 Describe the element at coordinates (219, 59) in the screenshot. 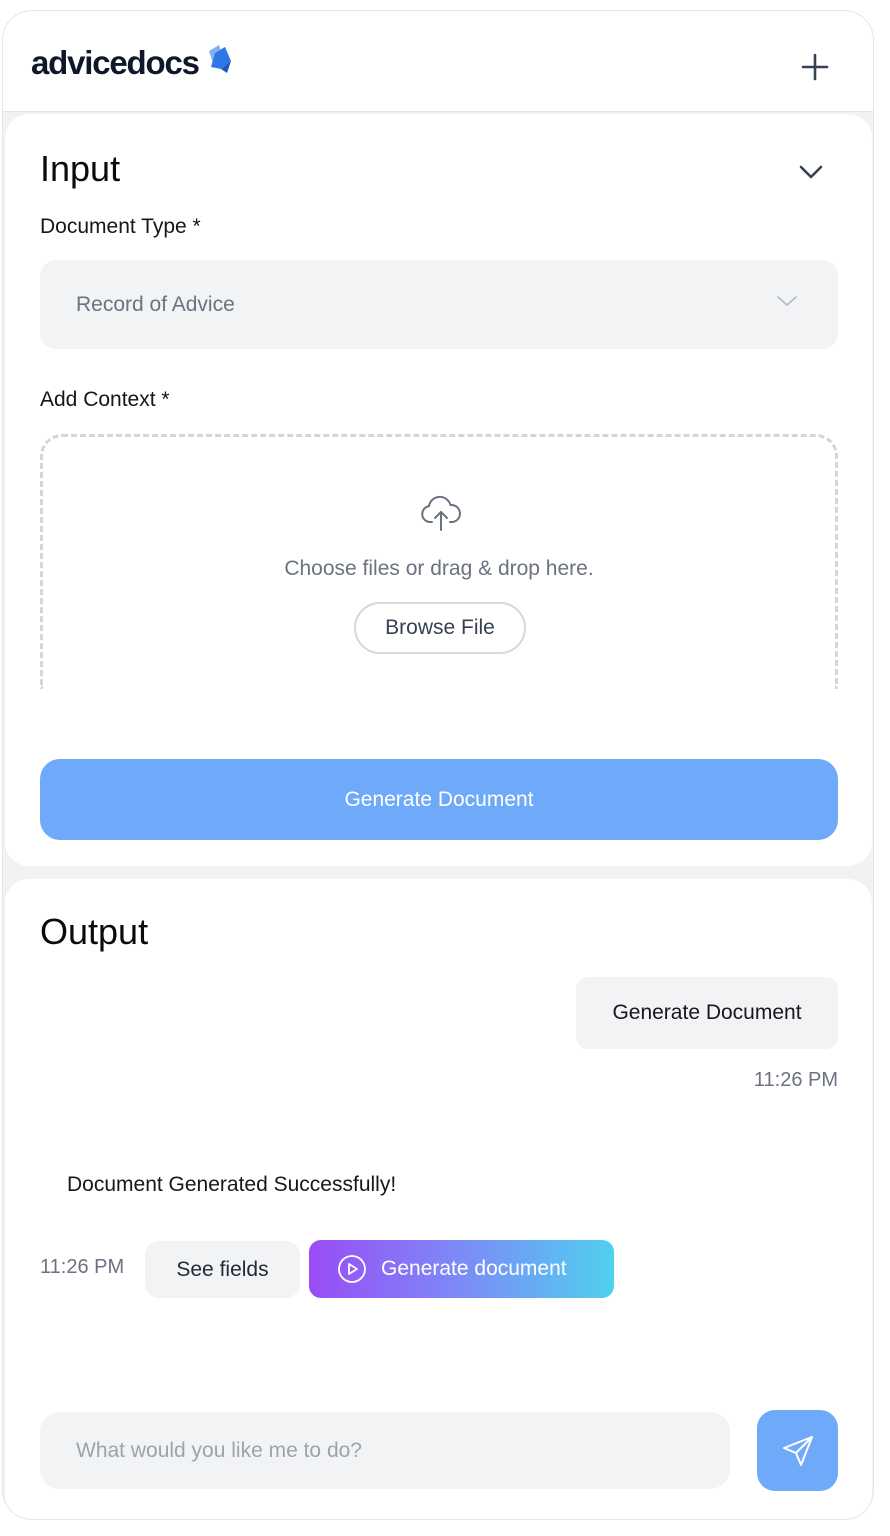

I see `logo-mark-icon` at that location.